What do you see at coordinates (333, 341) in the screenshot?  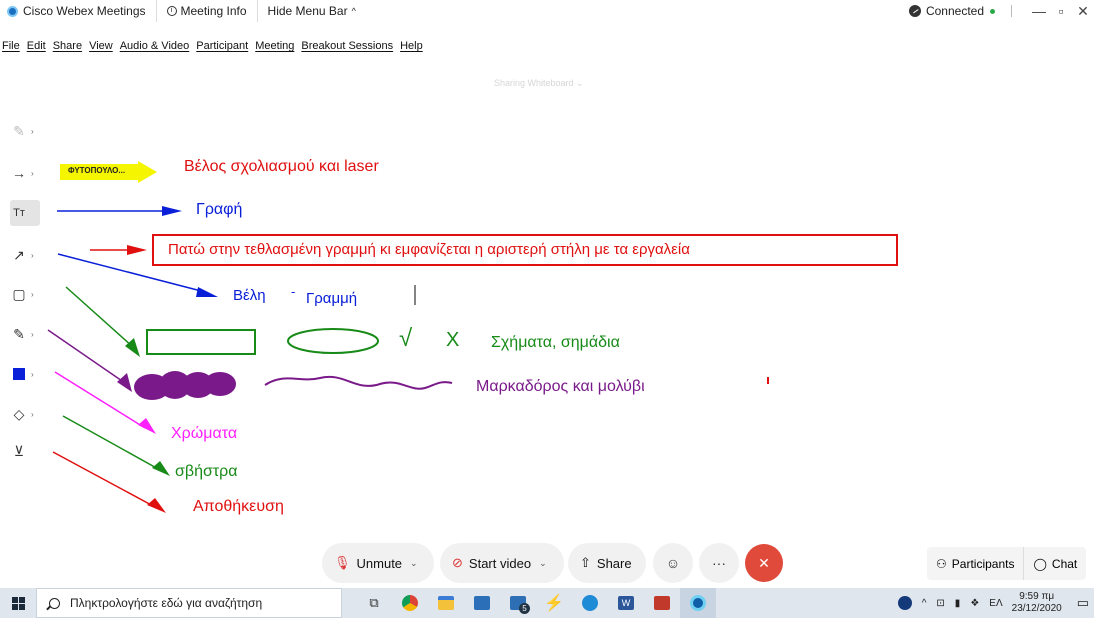 I see `drawn-ellipse` at bounding box center [333, 341].